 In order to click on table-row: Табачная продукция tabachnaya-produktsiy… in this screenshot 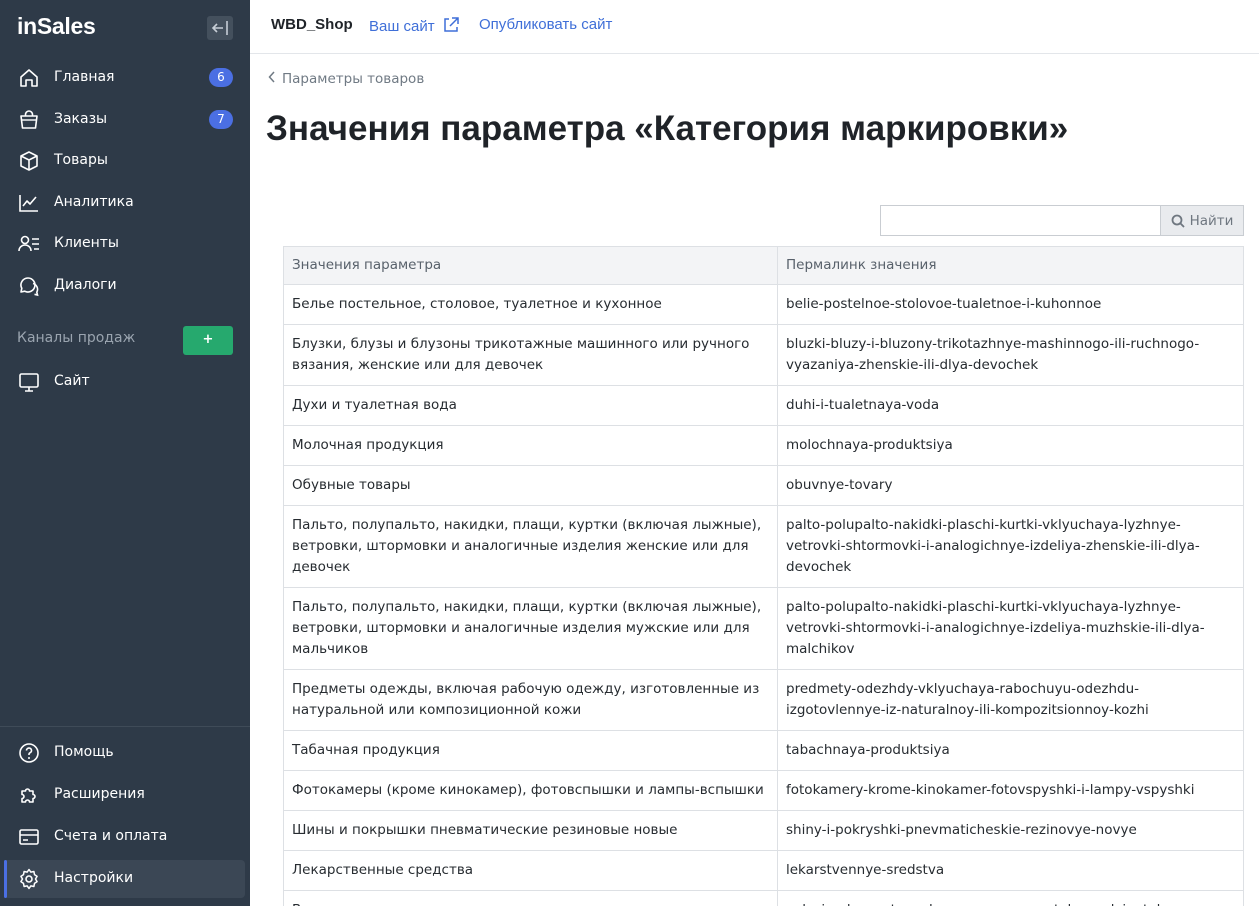, I will do `click(763, 750)`.